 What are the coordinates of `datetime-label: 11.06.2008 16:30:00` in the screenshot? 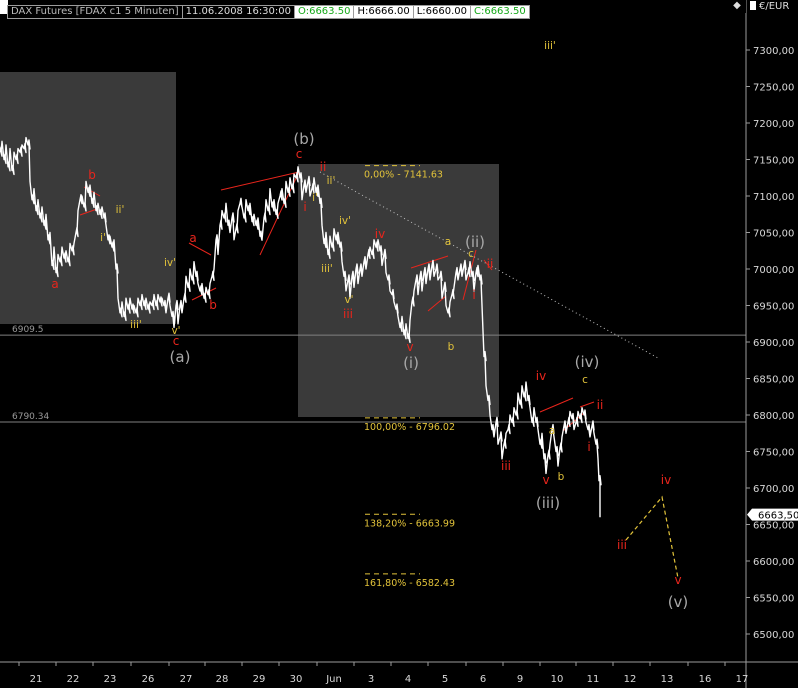 It's located at (238, 12).